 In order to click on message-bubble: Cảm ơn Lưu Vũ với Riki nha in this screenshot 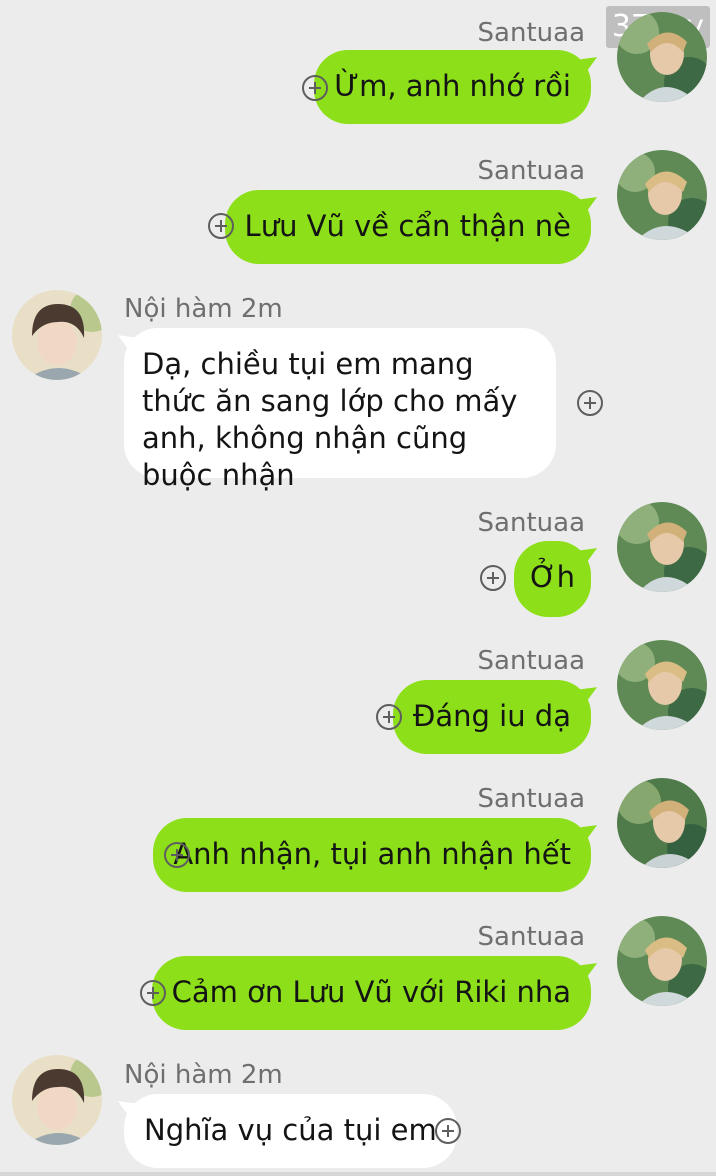, I will do `click(371, 993)`.